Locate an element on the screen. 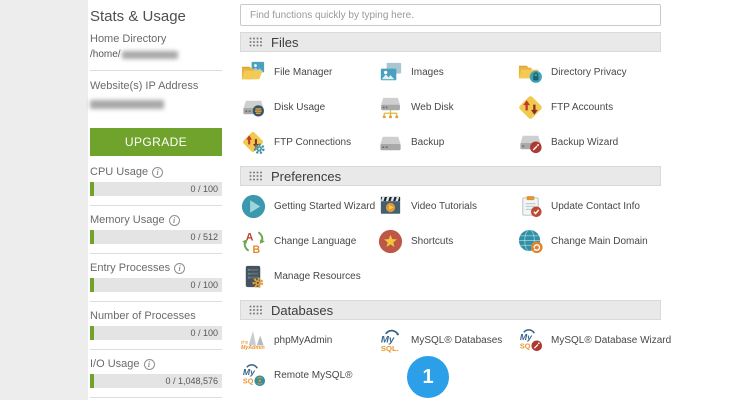 The image size is (750, 400). mysql-databases-icon: My SQL. is located at coordinates (390, 341).